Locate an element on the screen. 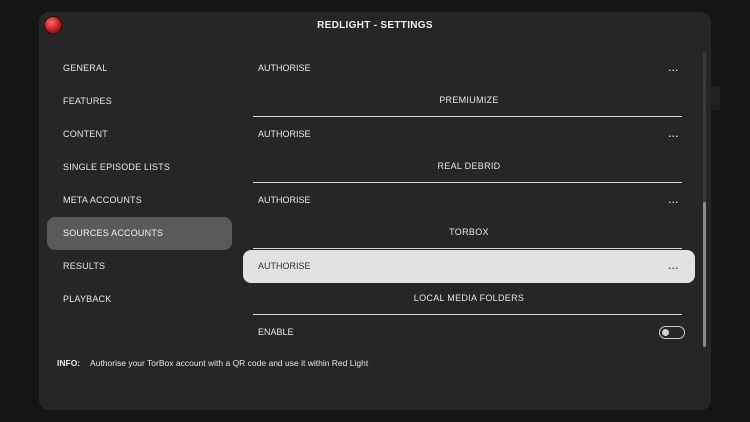 The width and height of the screenshot is (750, 422). sidebar-item-sources-accounts: SOURCES ACCOUNTS is located at coordinates (139, 233).